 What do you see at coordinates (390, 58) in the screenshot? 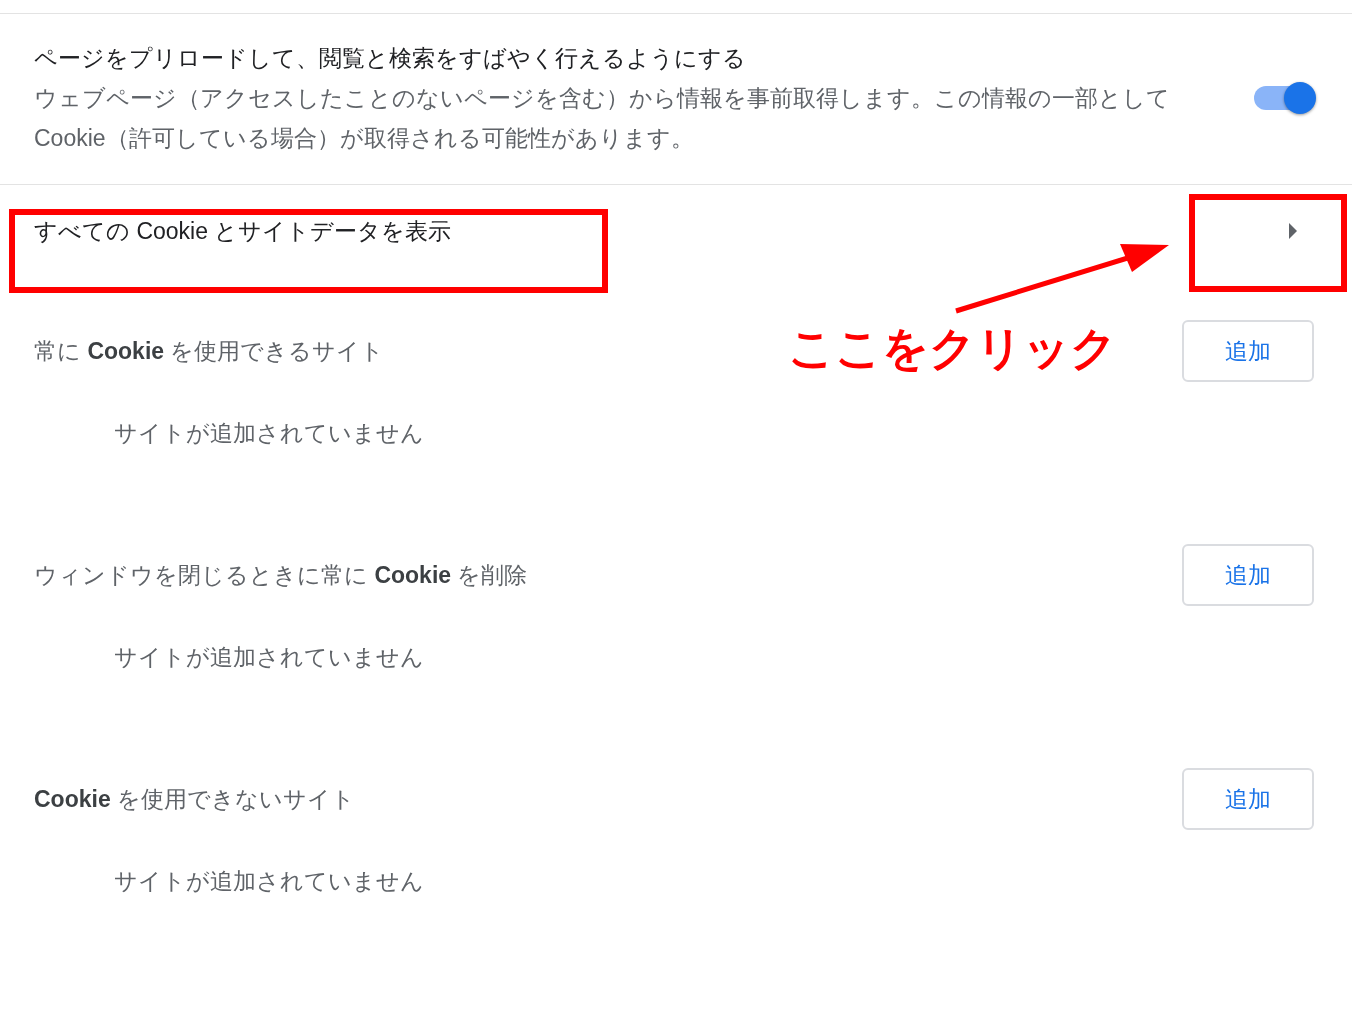
I see `setting-title: ページをプリロードして、閲覧と検索をすばやく行えるようにする` at bounding box center [390, 58].